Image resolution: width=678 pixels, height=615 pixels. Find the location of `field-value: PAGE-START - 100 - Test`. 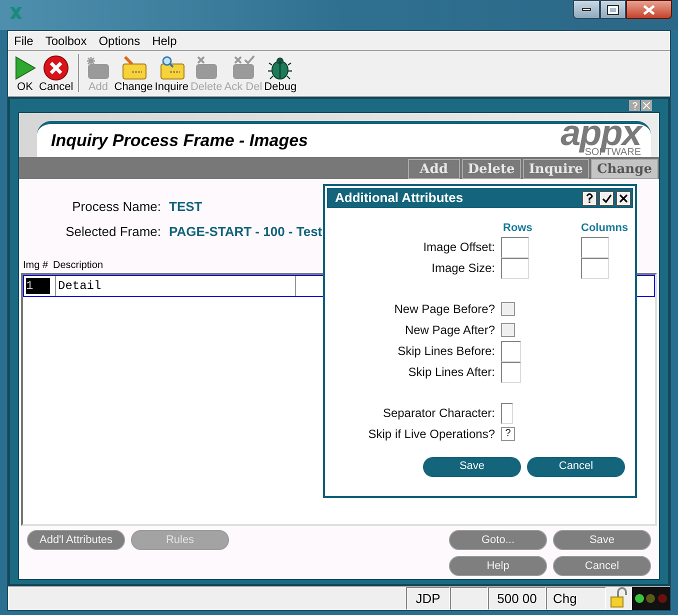

field-value: PAGE-START - 100 - Test is located at coordinates (246, 231).